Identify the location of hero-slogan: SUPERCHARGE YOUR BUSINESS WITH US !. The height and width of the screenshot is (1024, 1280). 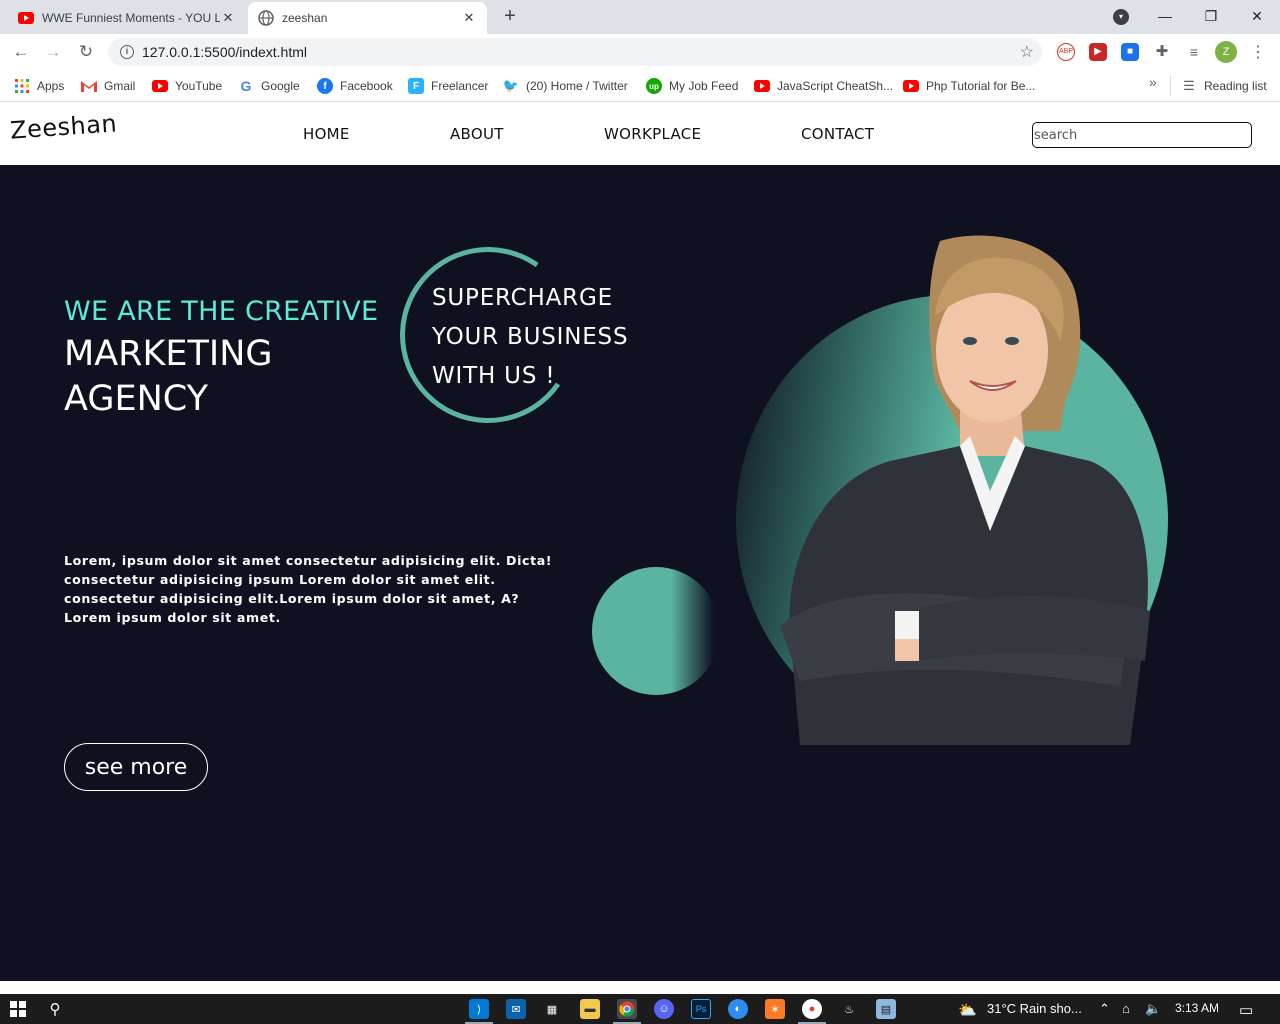
(530, 337).